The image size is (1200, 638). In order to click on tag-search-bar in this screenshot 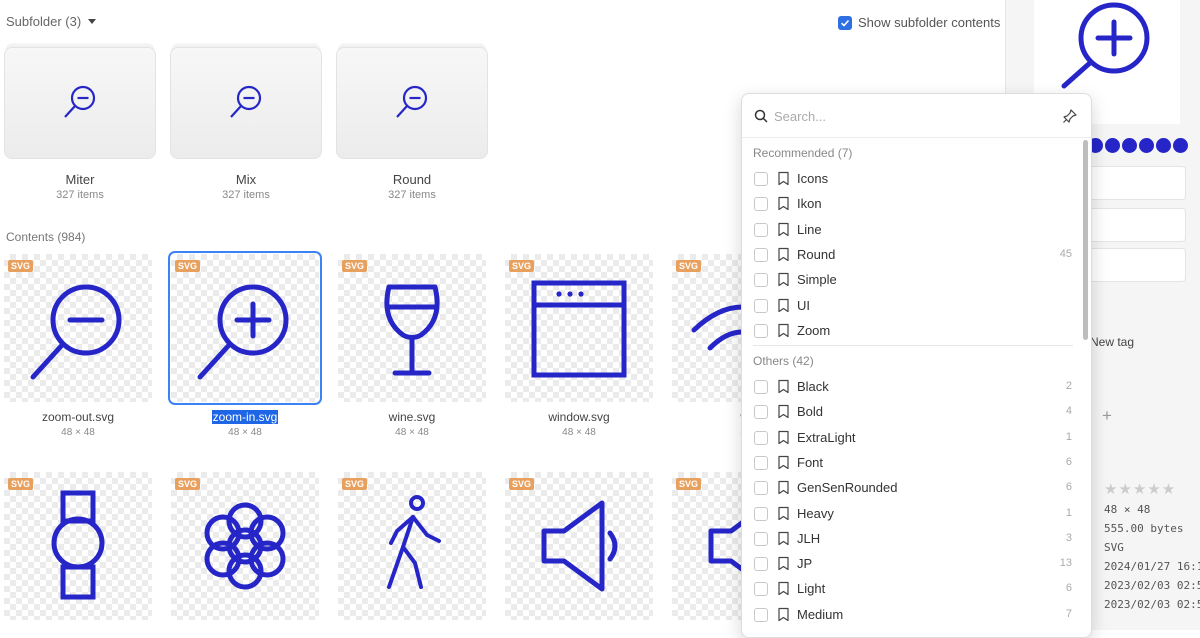, I will do `click(916, 116)`.